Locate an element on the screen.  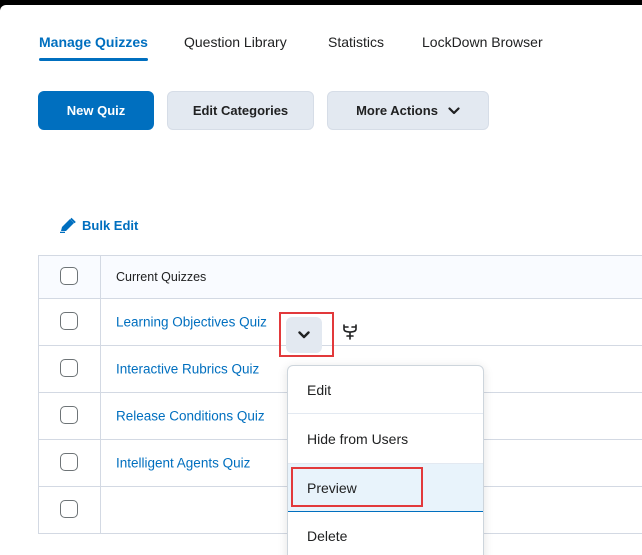
quiz-context-menu: Edit Hide from Users Preview Delete is located at coordinates (385, 460).